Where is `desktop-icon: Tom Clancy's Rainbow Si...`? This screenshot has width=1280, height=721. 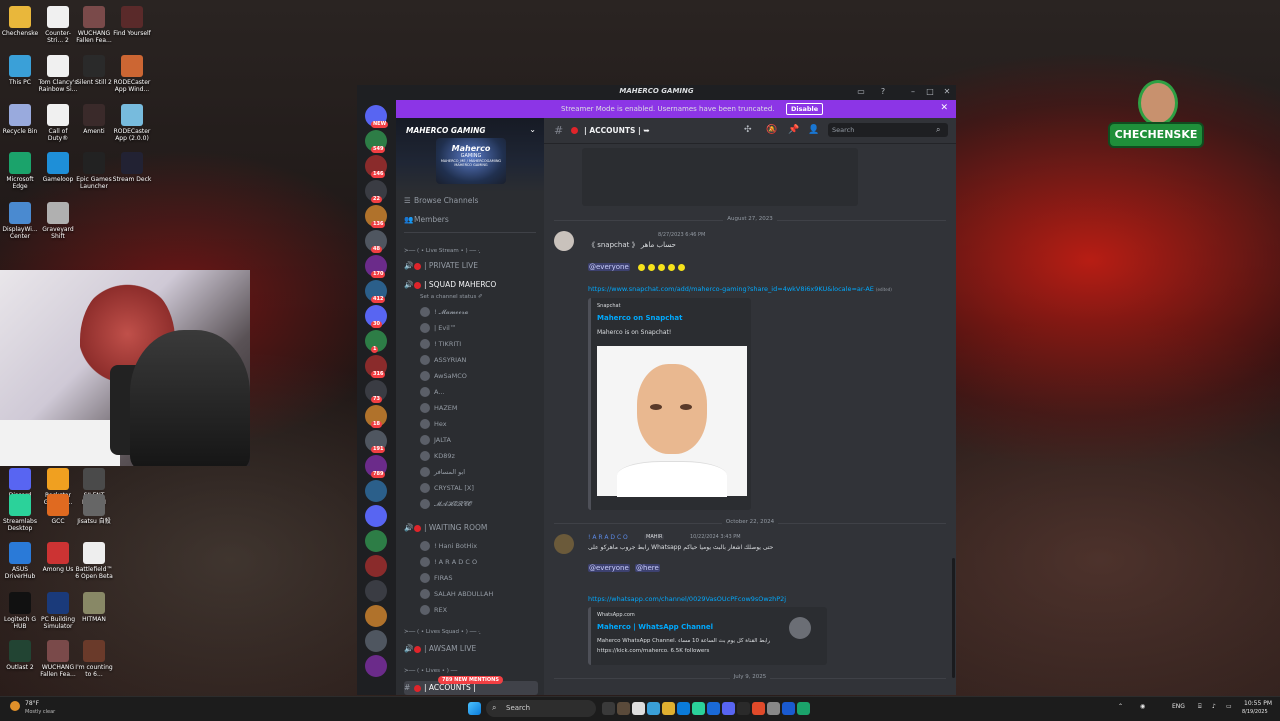 desktop-icon: Tom Clancy's Rainbow Si... is located at coordinates (58, 74).